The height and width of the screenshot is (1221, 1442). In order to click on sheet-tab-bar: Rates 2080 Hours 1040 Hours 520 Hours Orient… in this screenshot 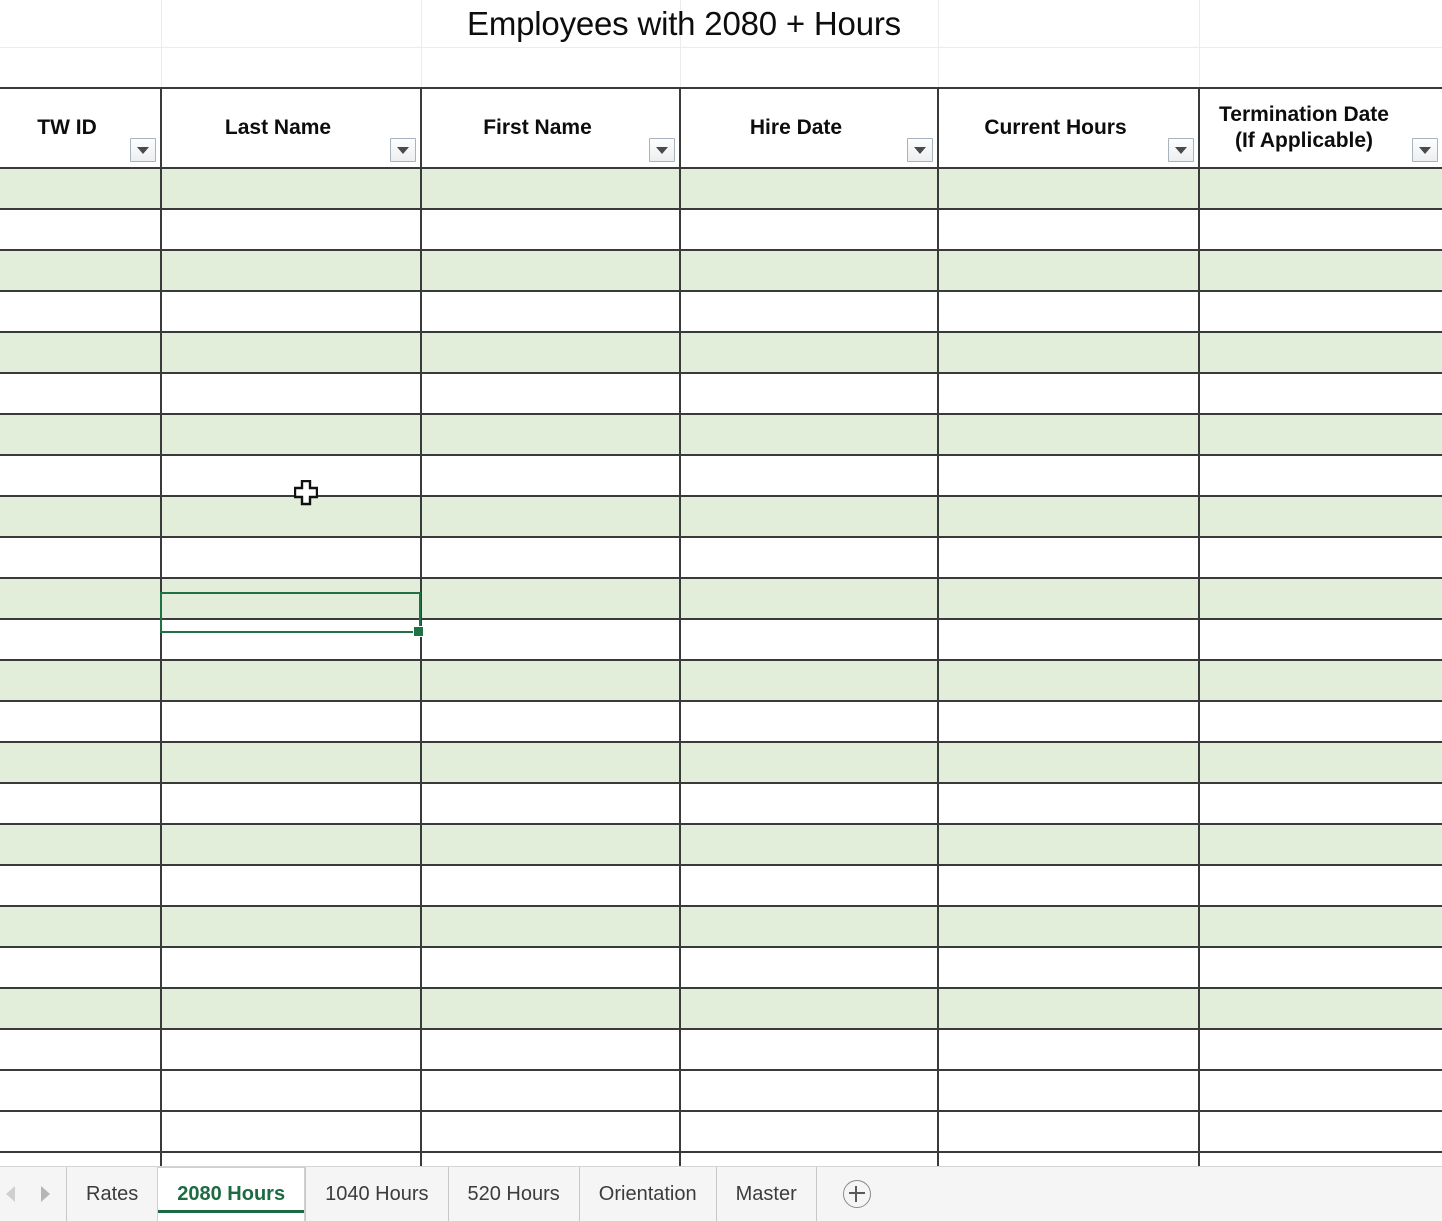, I will do `click(721, 1193)`.